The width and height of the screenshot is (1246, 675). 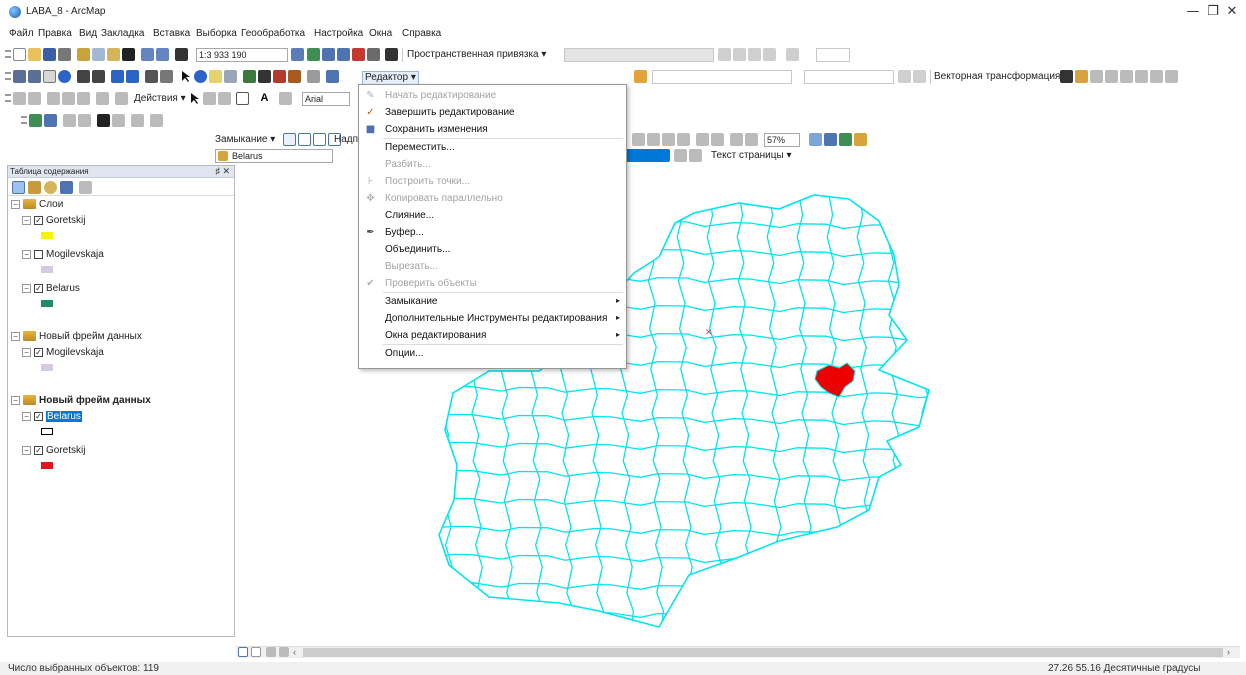 I want to click on adjust-table-icon, so click(x=754, y=54).